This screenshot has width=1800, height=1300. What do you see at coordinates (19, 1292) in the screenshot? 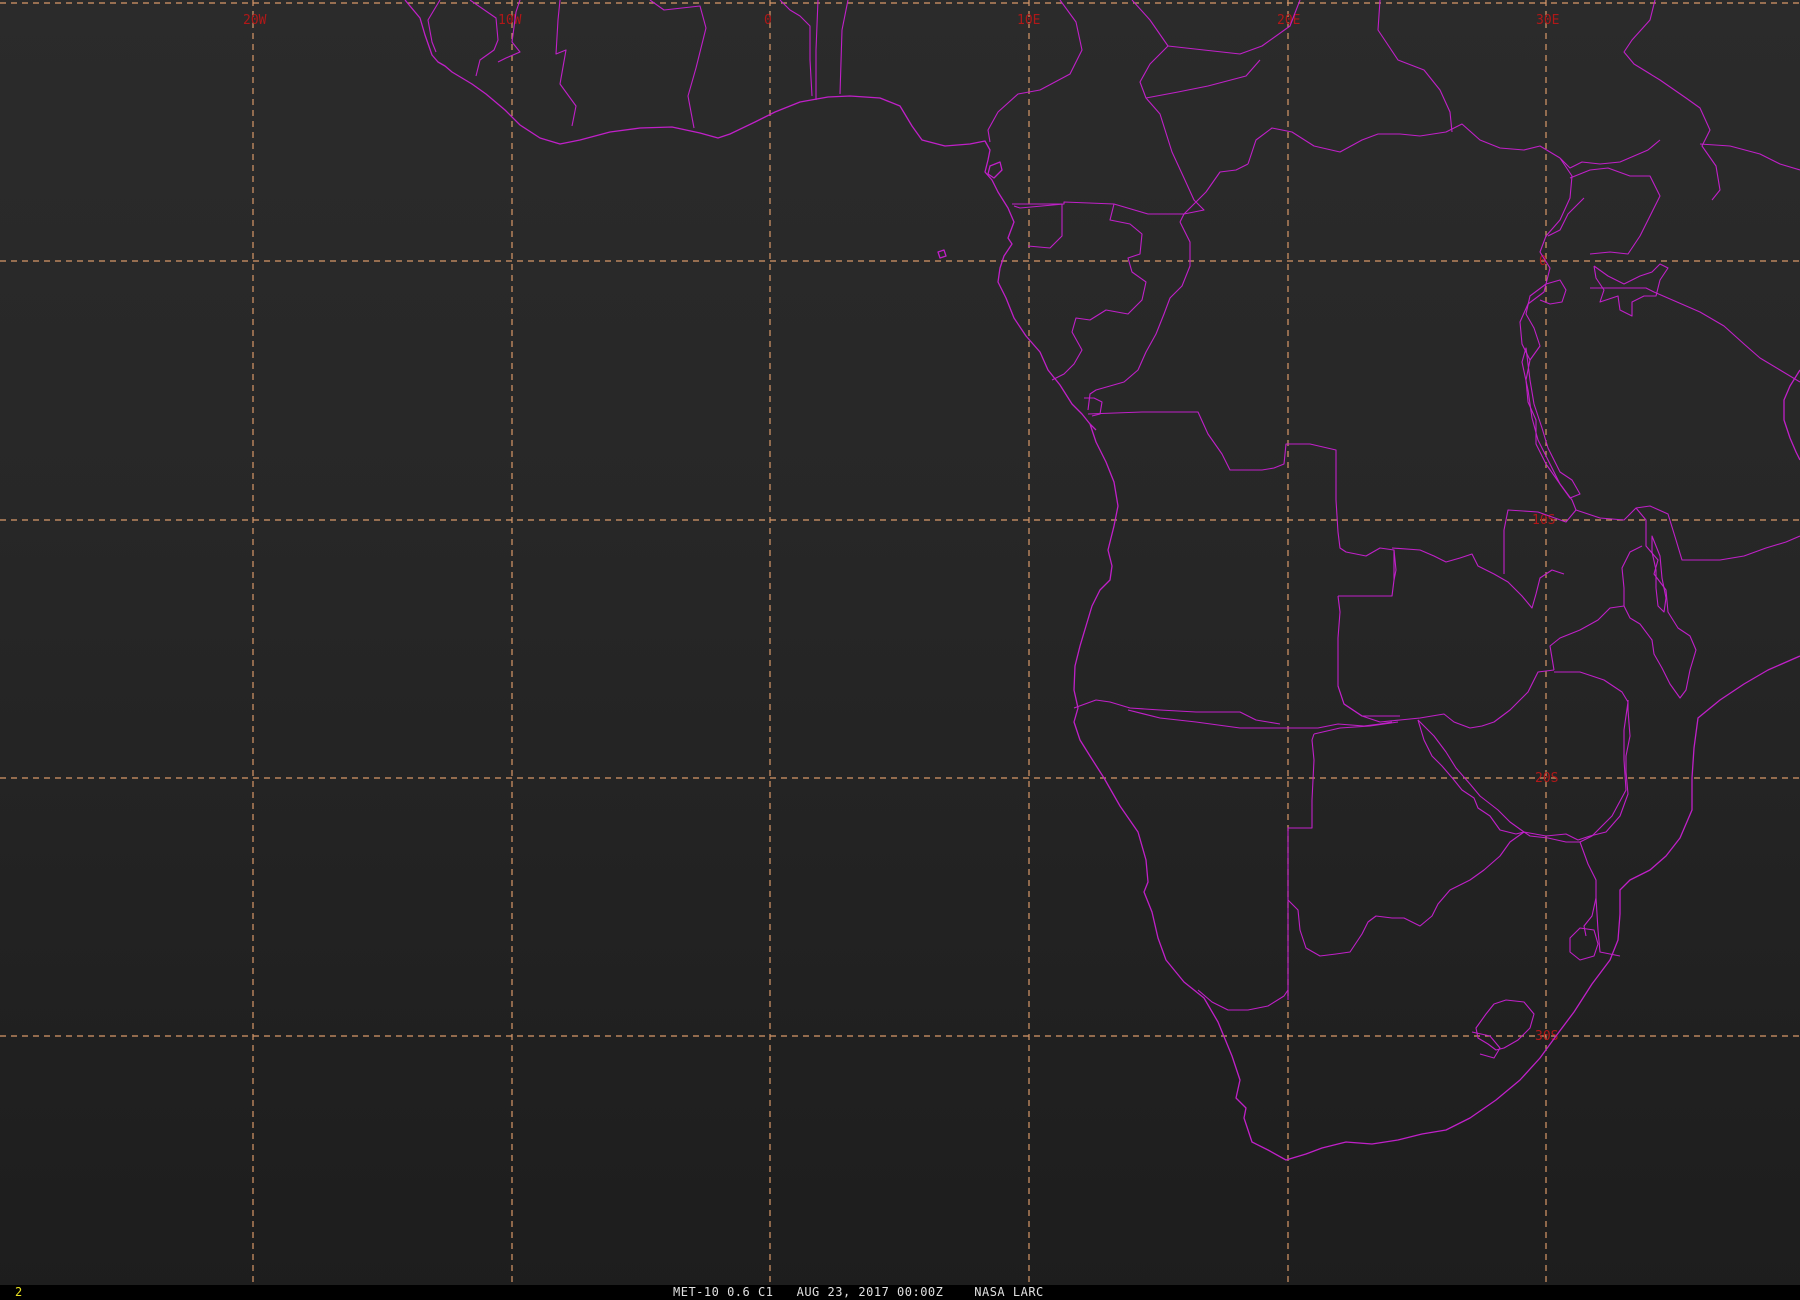
I see `frame-number: 2` at bounding box center [19, 1292].